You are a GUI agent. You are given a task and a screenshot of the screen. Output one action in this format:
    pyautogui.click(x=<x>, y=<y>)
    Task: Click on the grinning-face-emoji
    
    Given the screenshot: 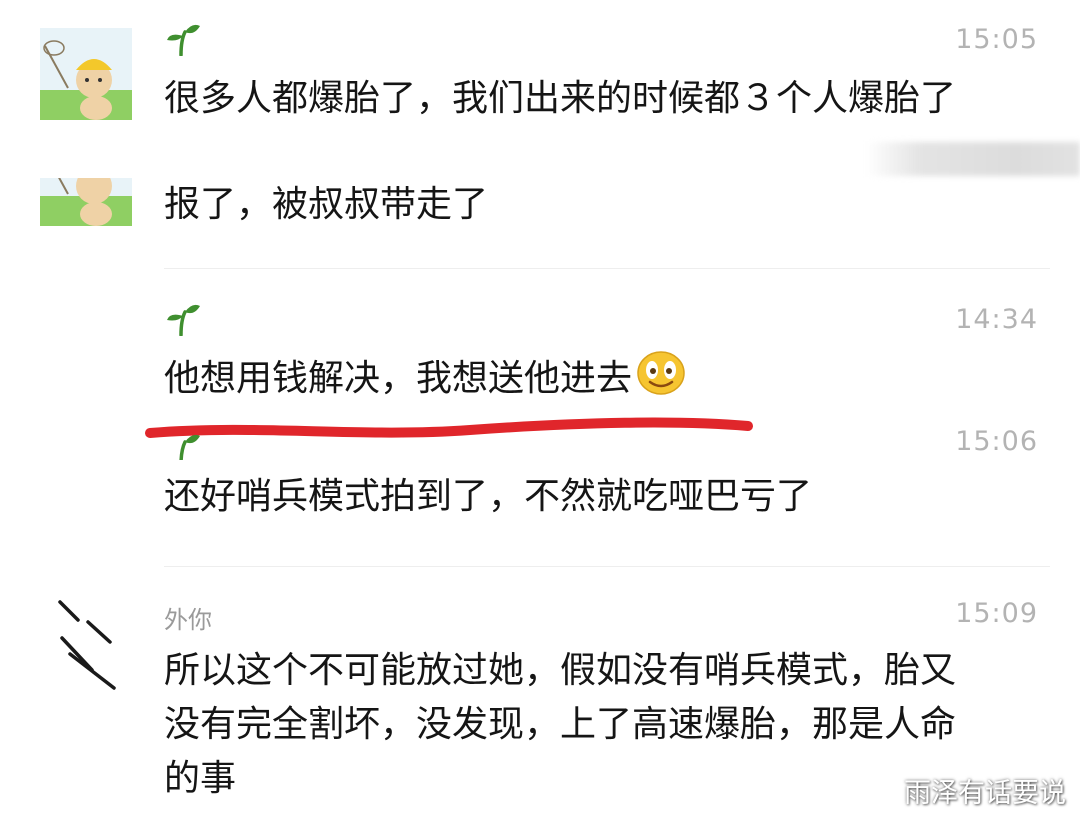 What is the action you would take?
    pyautogui.click(x=661, y=381)
    